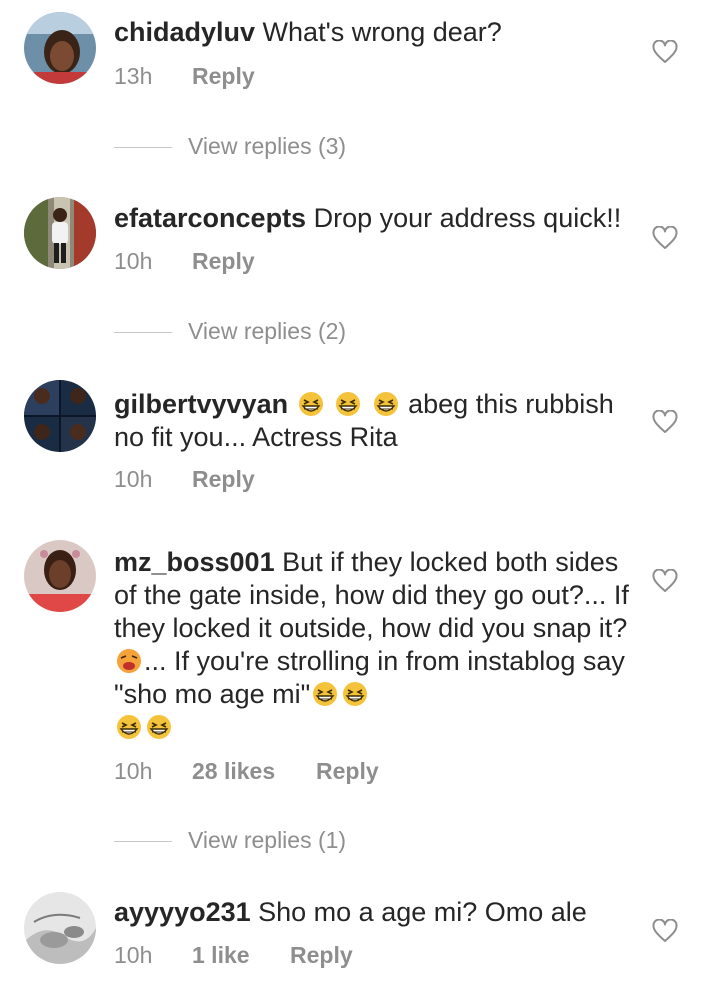 The height and width of the screenshot is (988, 720). I want to click on username: chidadyluv, so click(184, 32).